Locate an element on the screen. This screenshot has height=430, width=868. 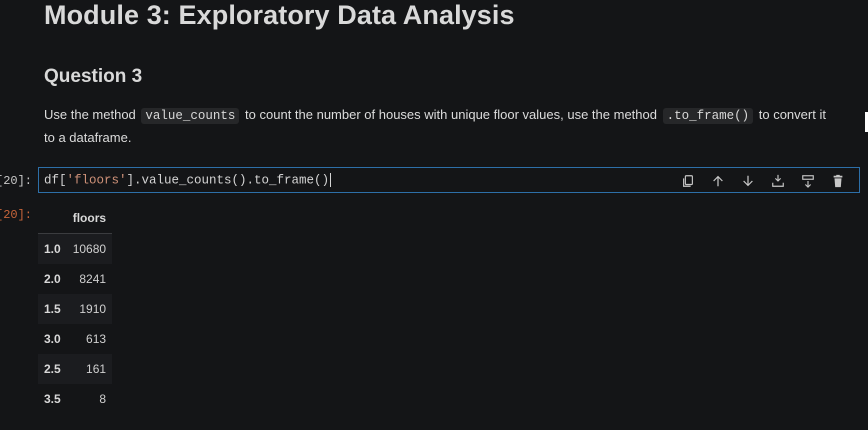
row-index: 3.5 is located at coordinates (52, 399).